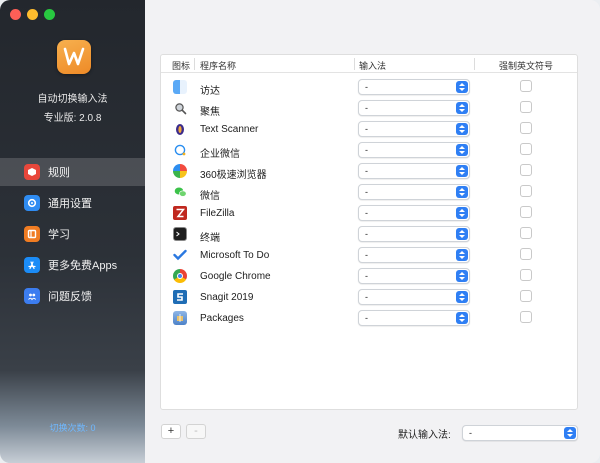  Describe the element at coordinates (372, 65) in the screenshot. I see `column-header-input-method: 输入法` at that location.